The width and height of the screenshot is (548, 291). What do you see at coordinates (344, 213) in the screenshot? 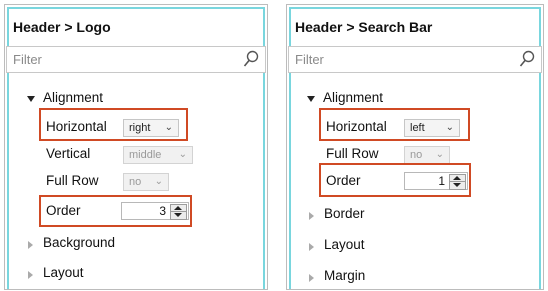
I see `section-border: Border` at bounding box center [344, 213].